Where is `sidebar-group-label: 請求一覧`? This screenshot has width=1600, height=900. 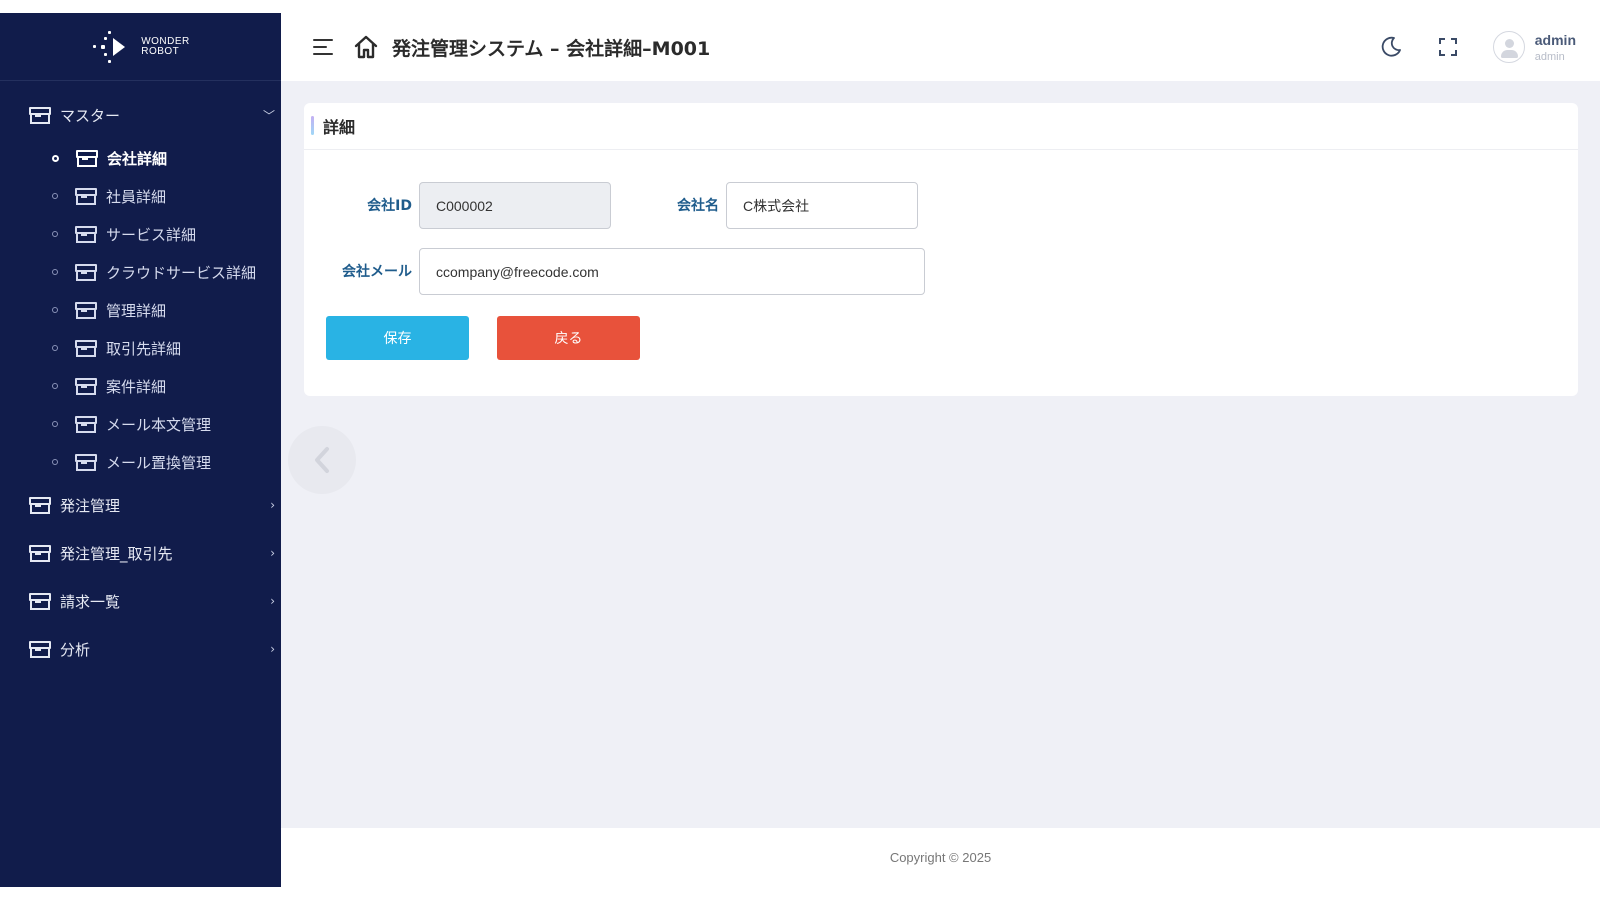 sidebar-group-label: 請求一覧 is located at coordinates (90, 601).